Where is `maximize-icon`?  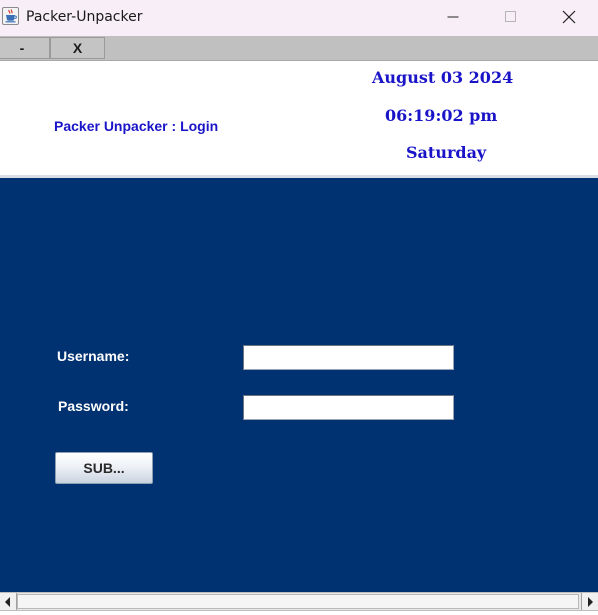
maximize-icon is located at coordinates (510, 16).